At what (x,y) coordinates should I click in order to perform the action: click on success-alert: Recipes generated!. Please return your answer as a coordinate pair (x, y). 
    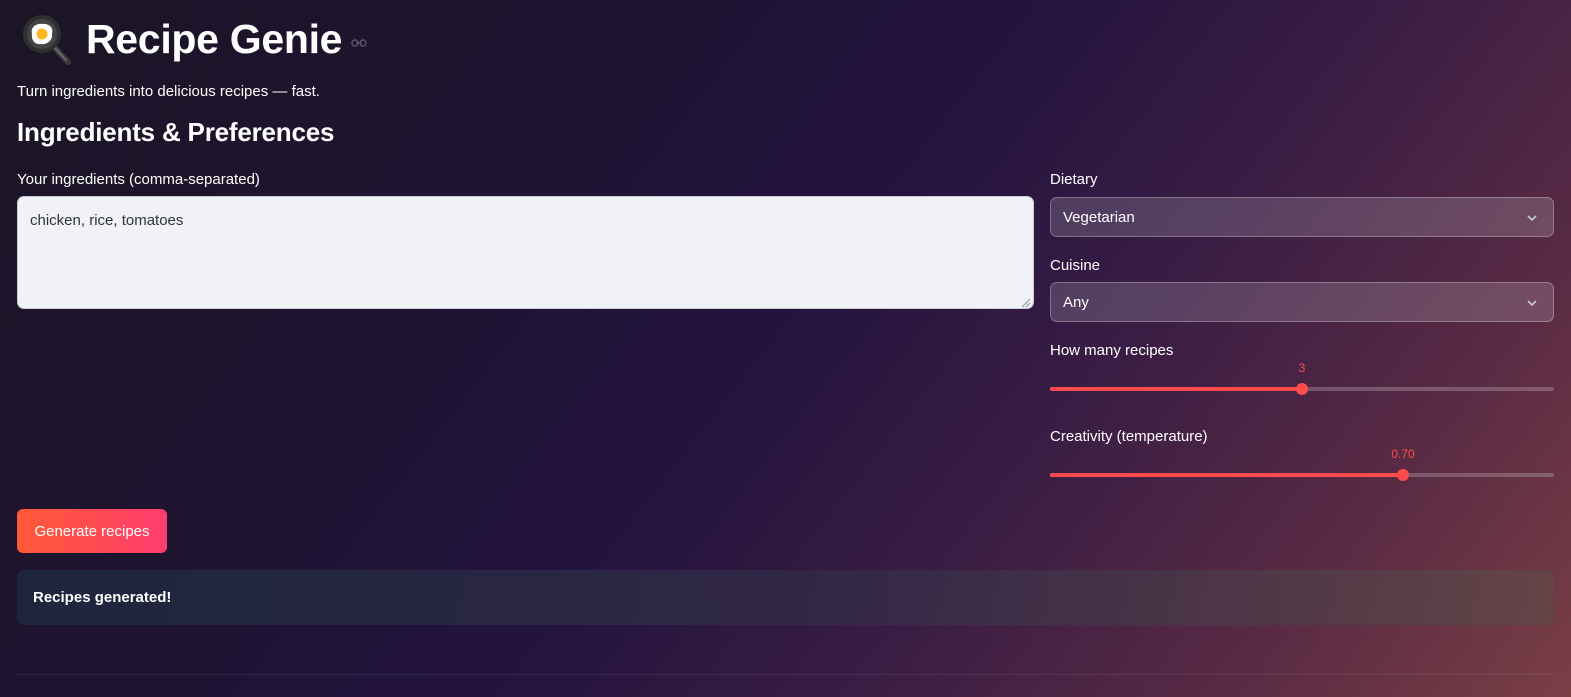
    Looking at the image, I should click on (785, 597).